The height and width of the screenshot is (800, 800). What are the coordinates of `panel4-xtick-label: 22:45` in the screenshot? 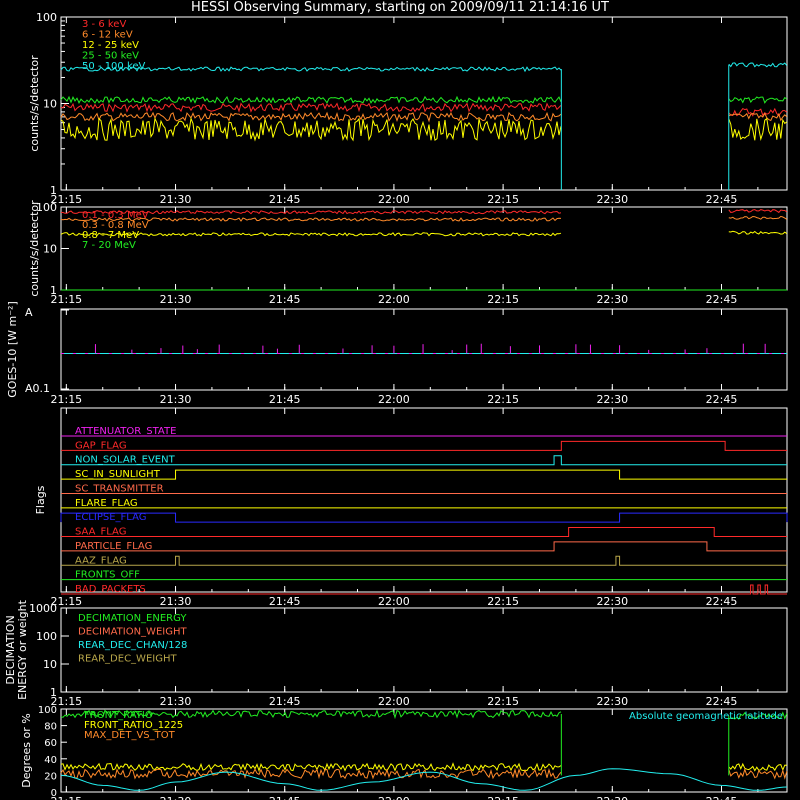 It's located at (722, 601).